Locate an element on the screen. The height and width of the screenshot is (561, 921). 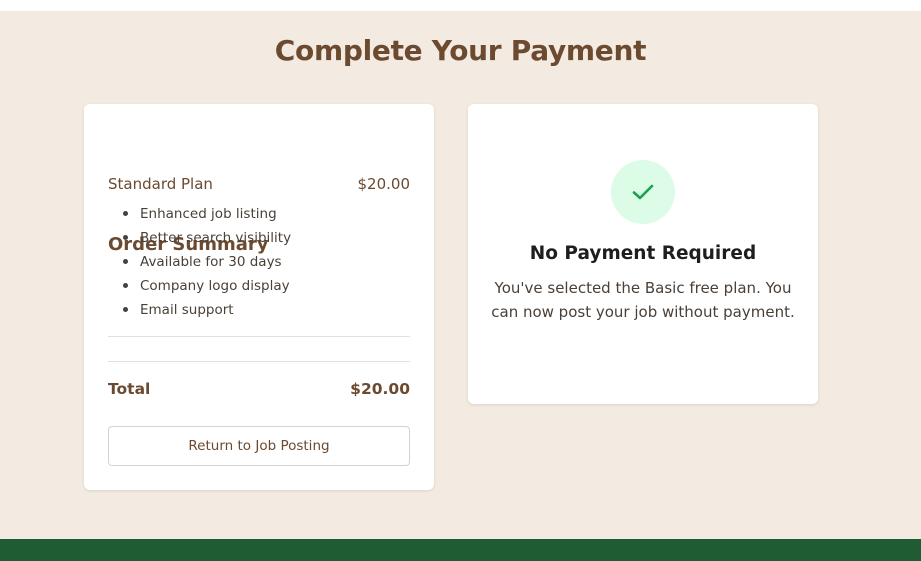
feature-item: Available for 30 days is located at coordinates (206, 265).